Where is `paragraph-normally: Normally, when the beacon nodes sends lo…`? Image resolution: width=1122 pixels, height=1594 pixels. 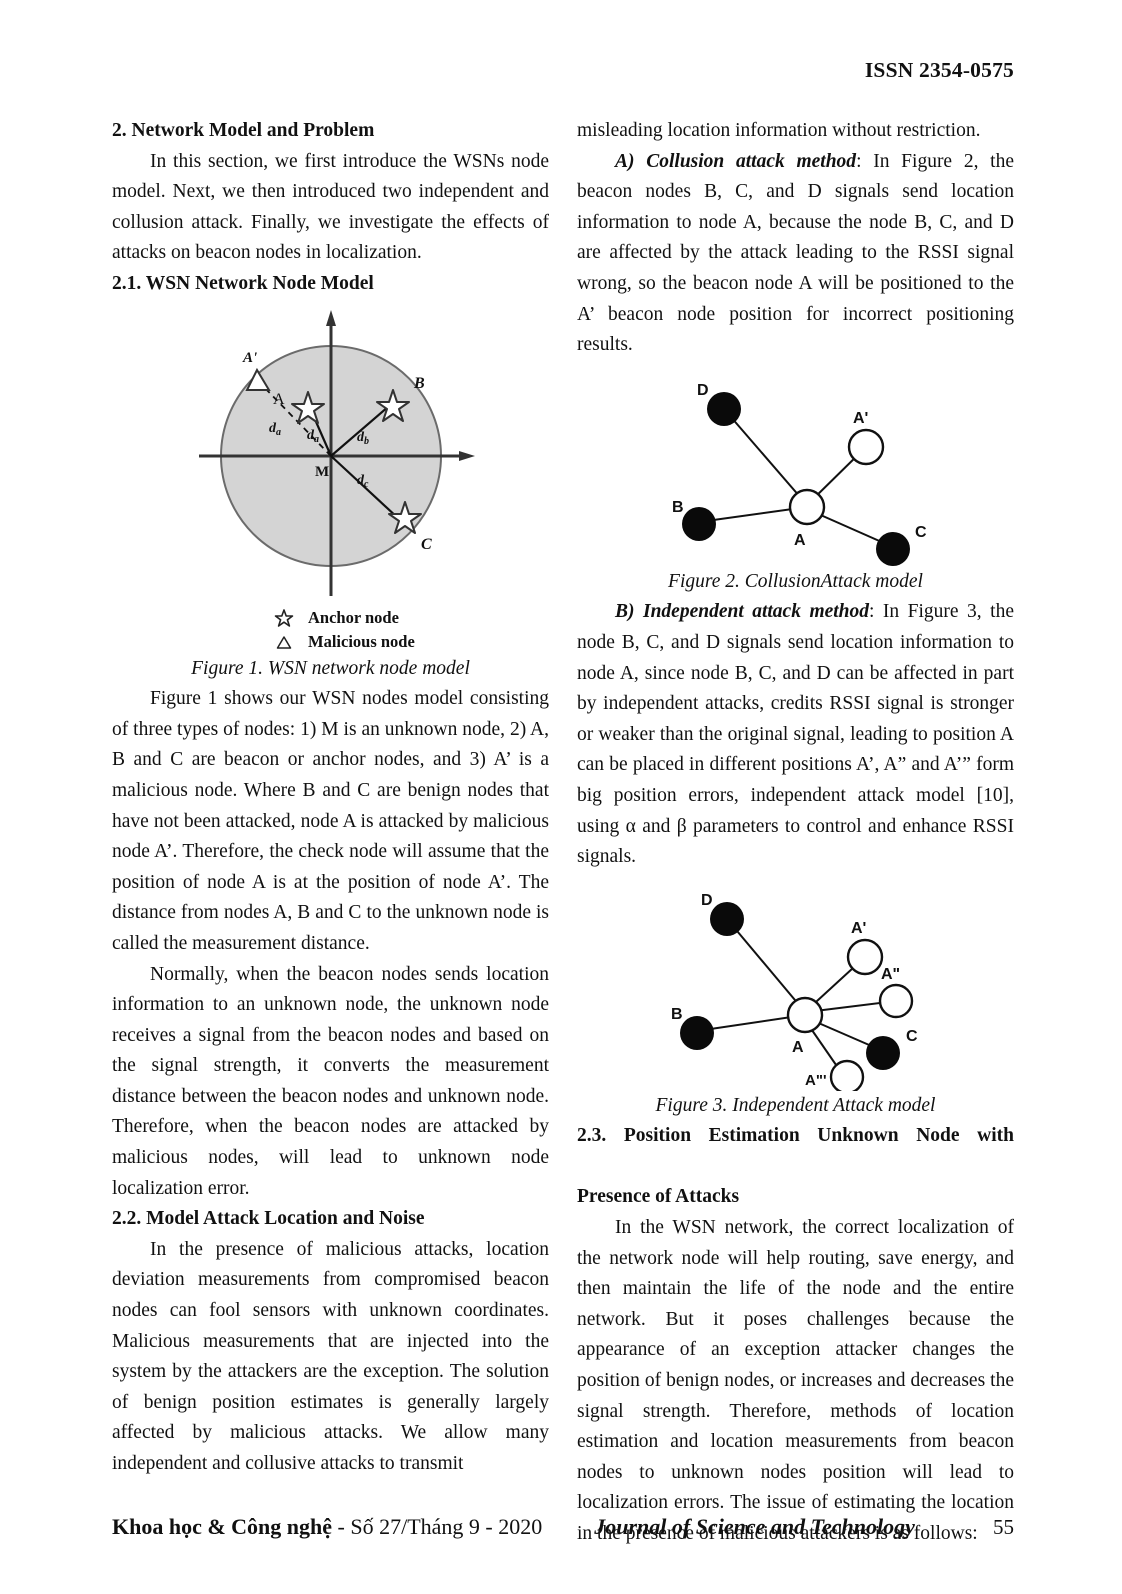 paragraph-normally: Normally, when the beacon nodes sends lo… is located at coordinates (330, 1081).